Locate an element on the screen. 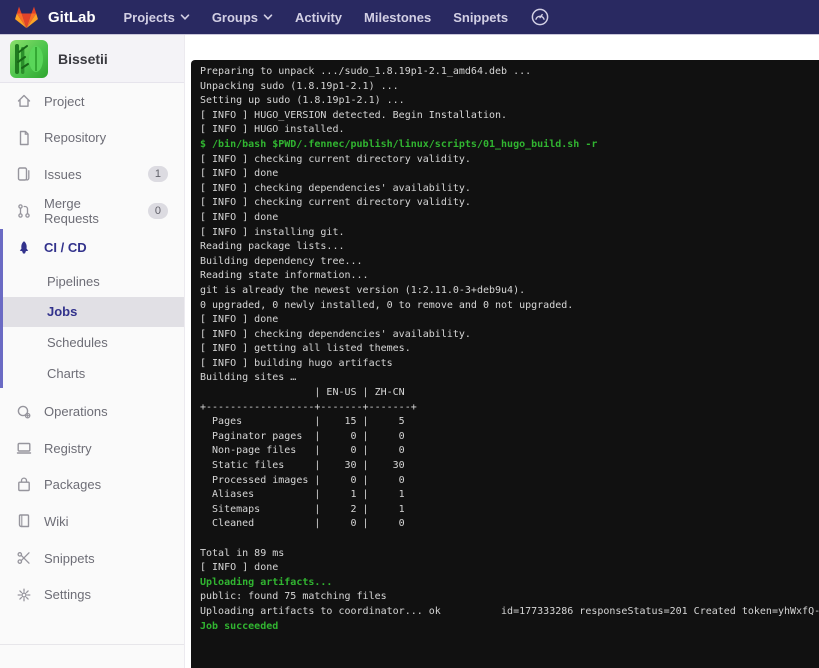  nav-projects-label: Projects is located at coordinates (149, 17).